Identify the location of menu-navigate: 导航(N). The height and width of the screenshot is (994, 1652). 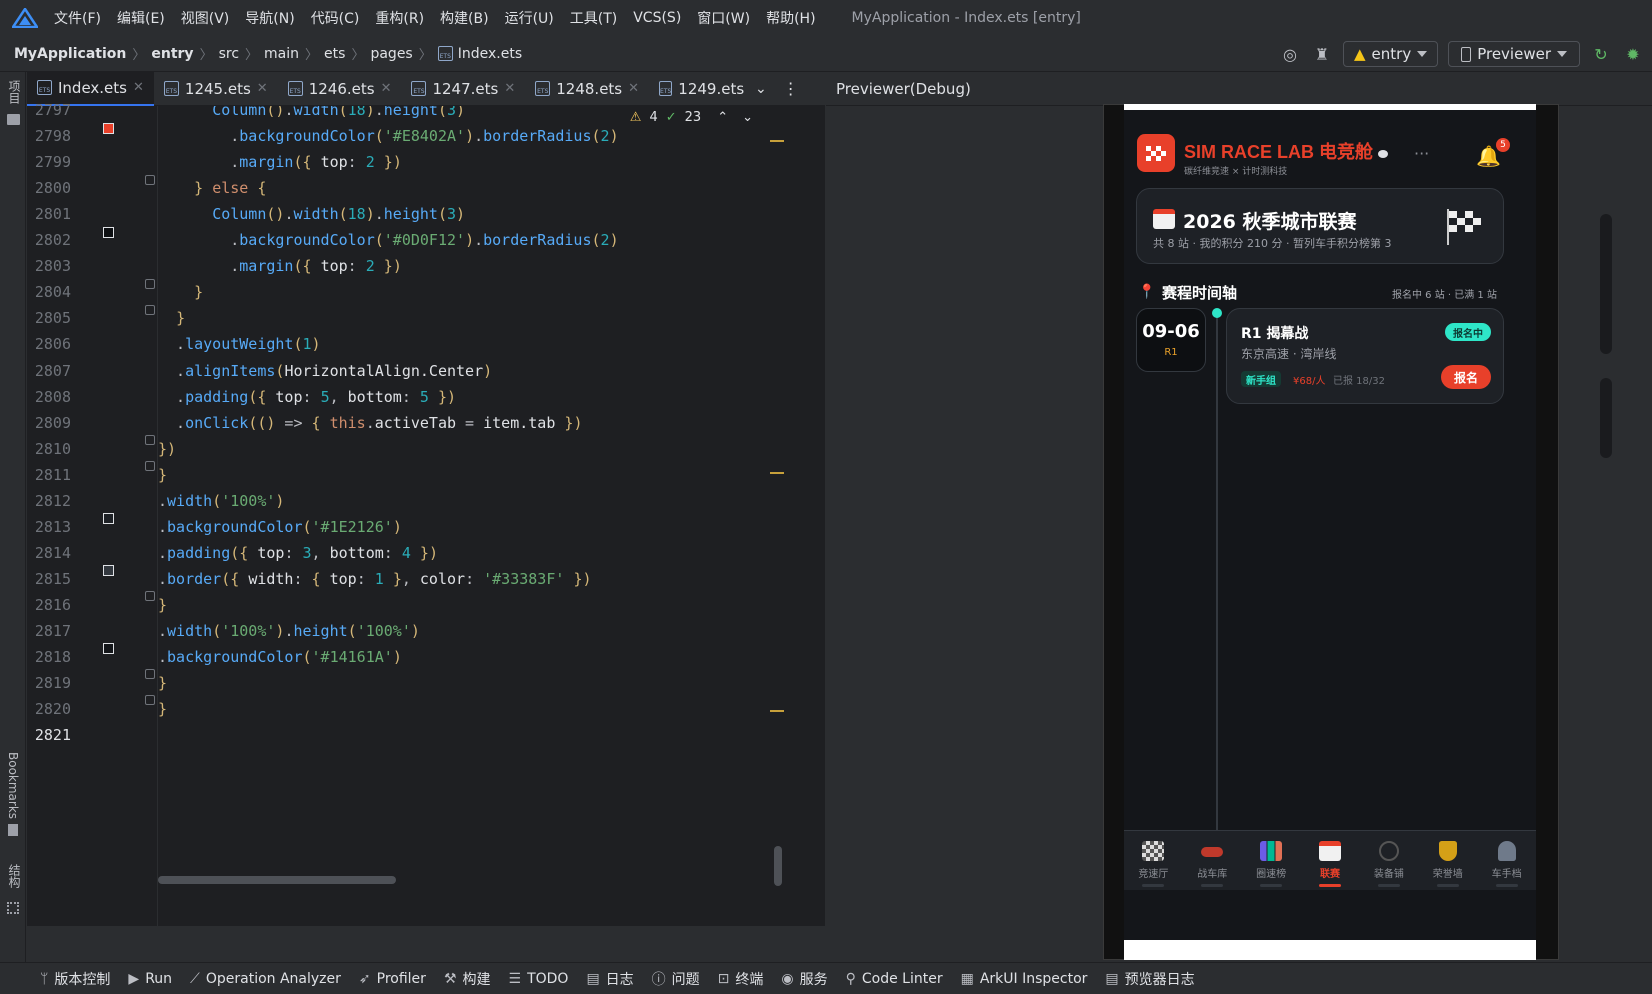
(269, 18).